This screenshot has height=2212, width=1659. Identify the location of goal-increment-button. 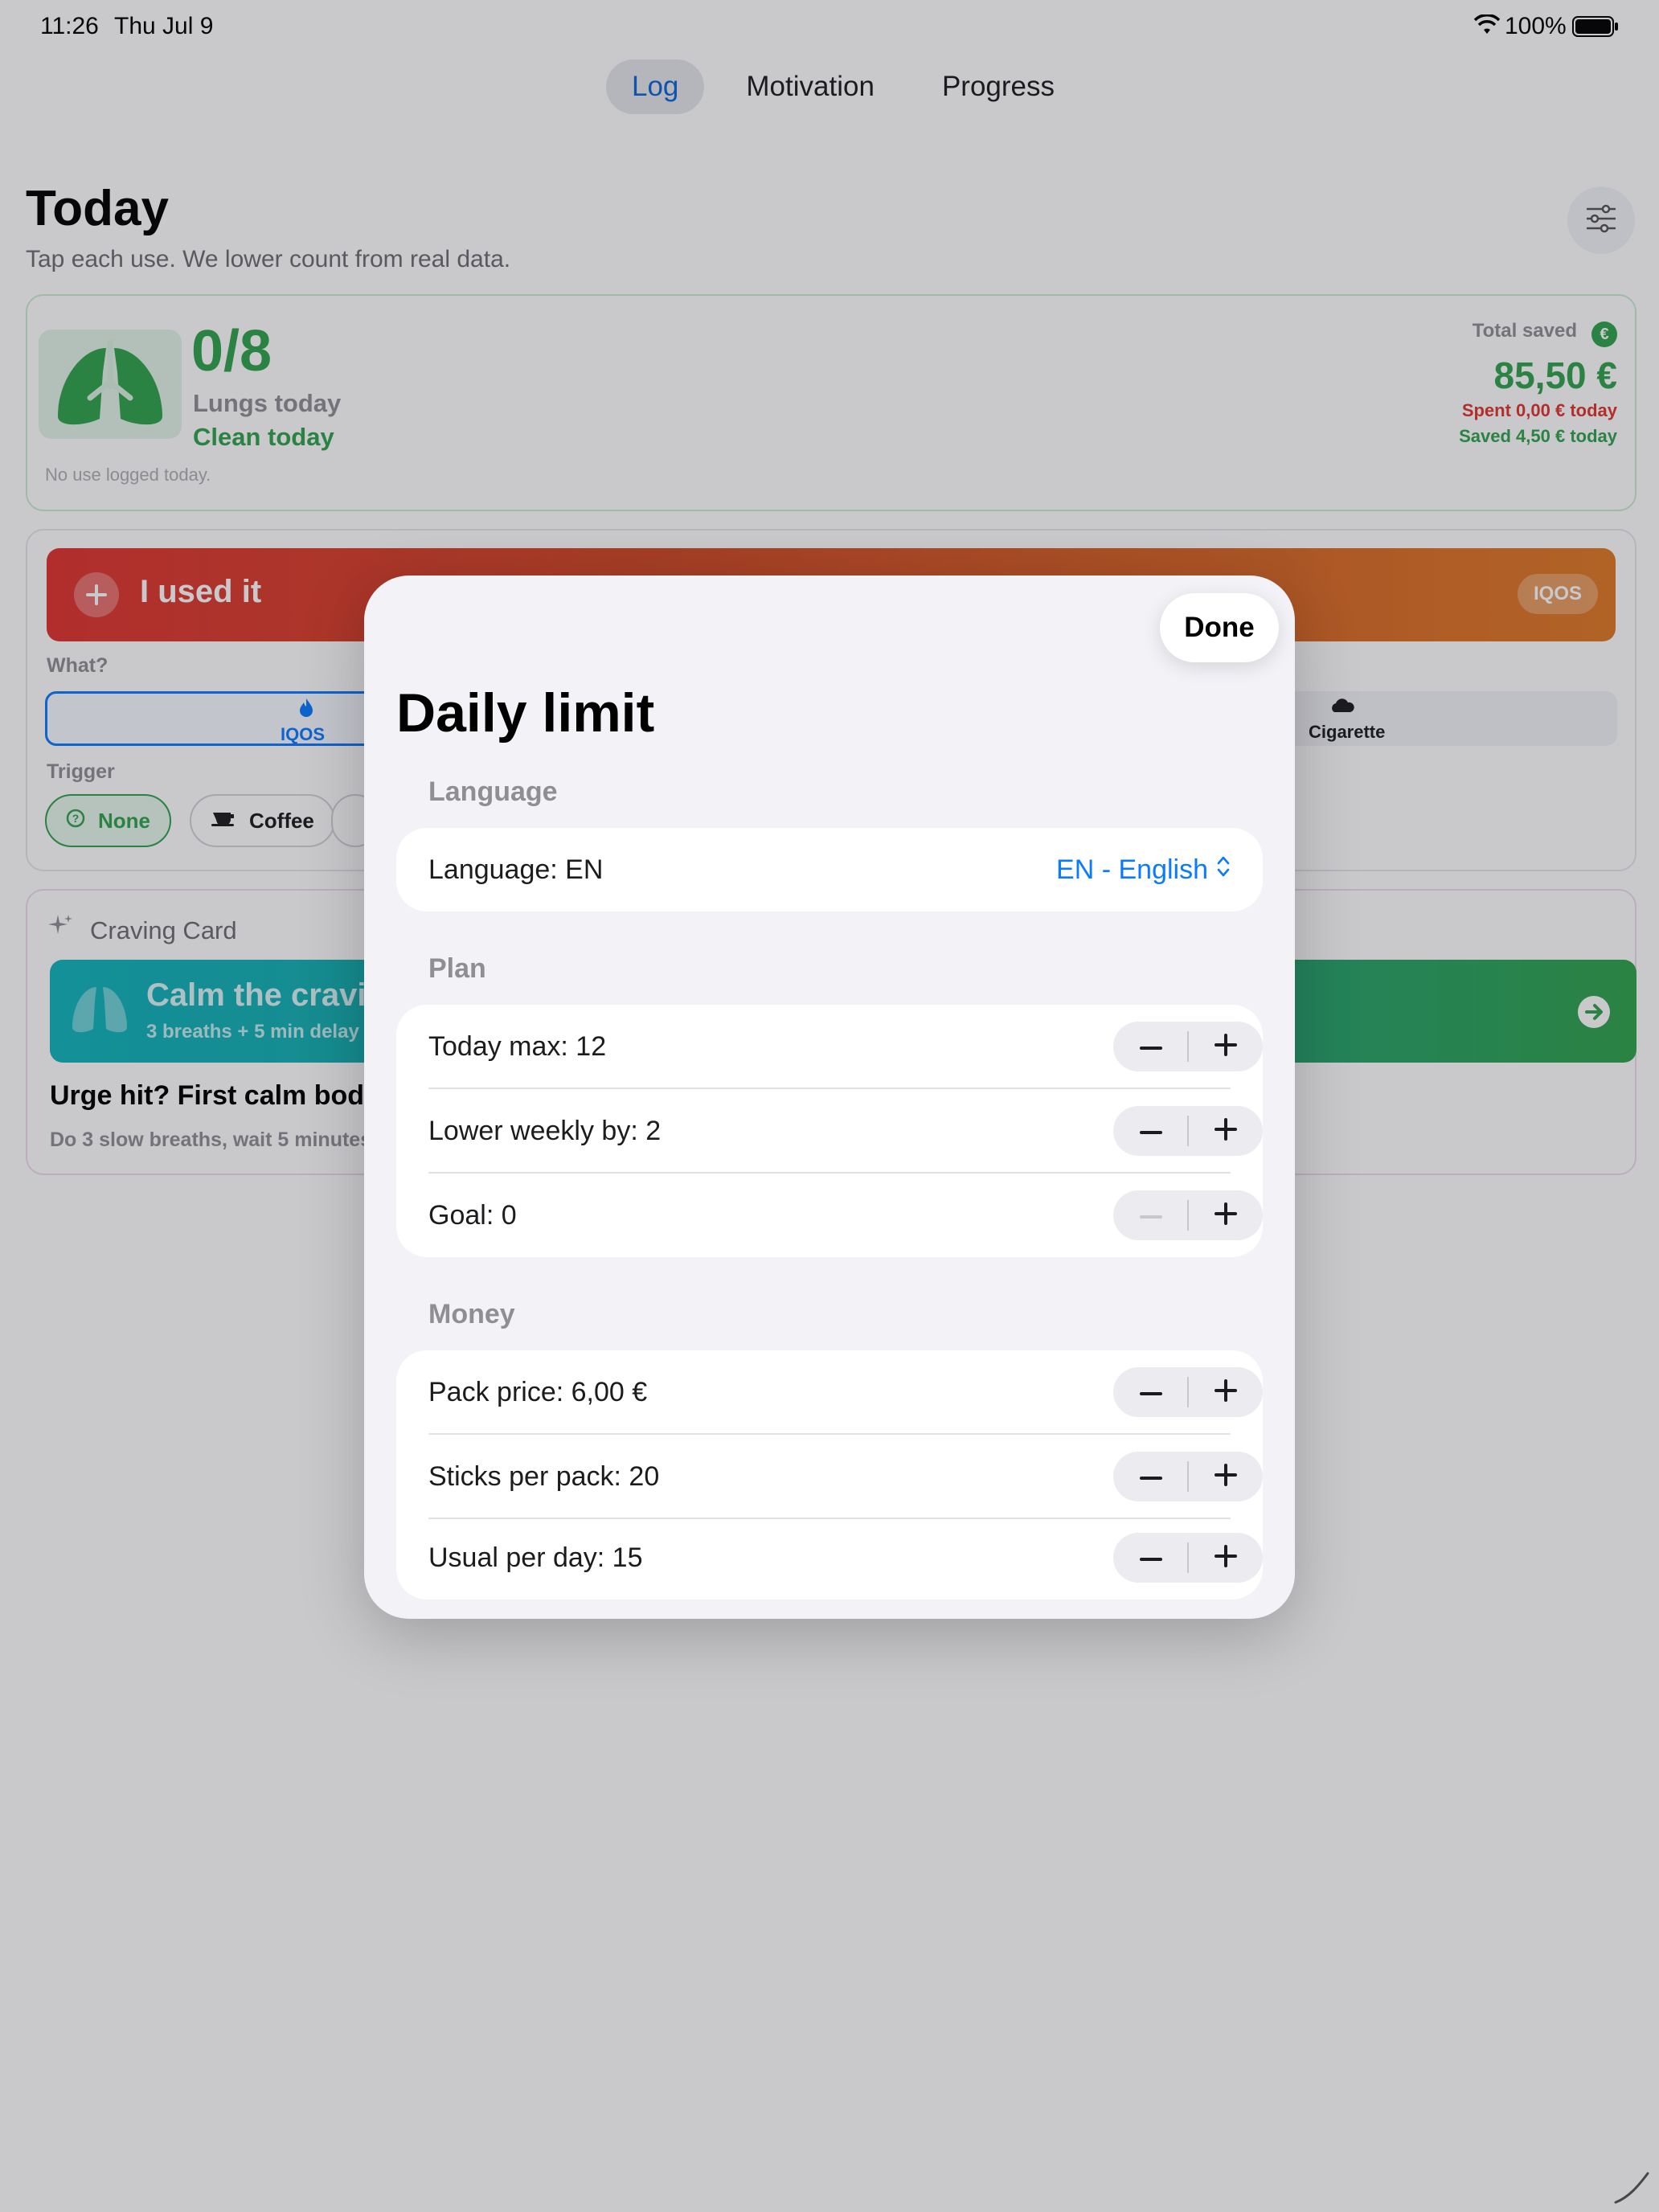
(1225, 1215).